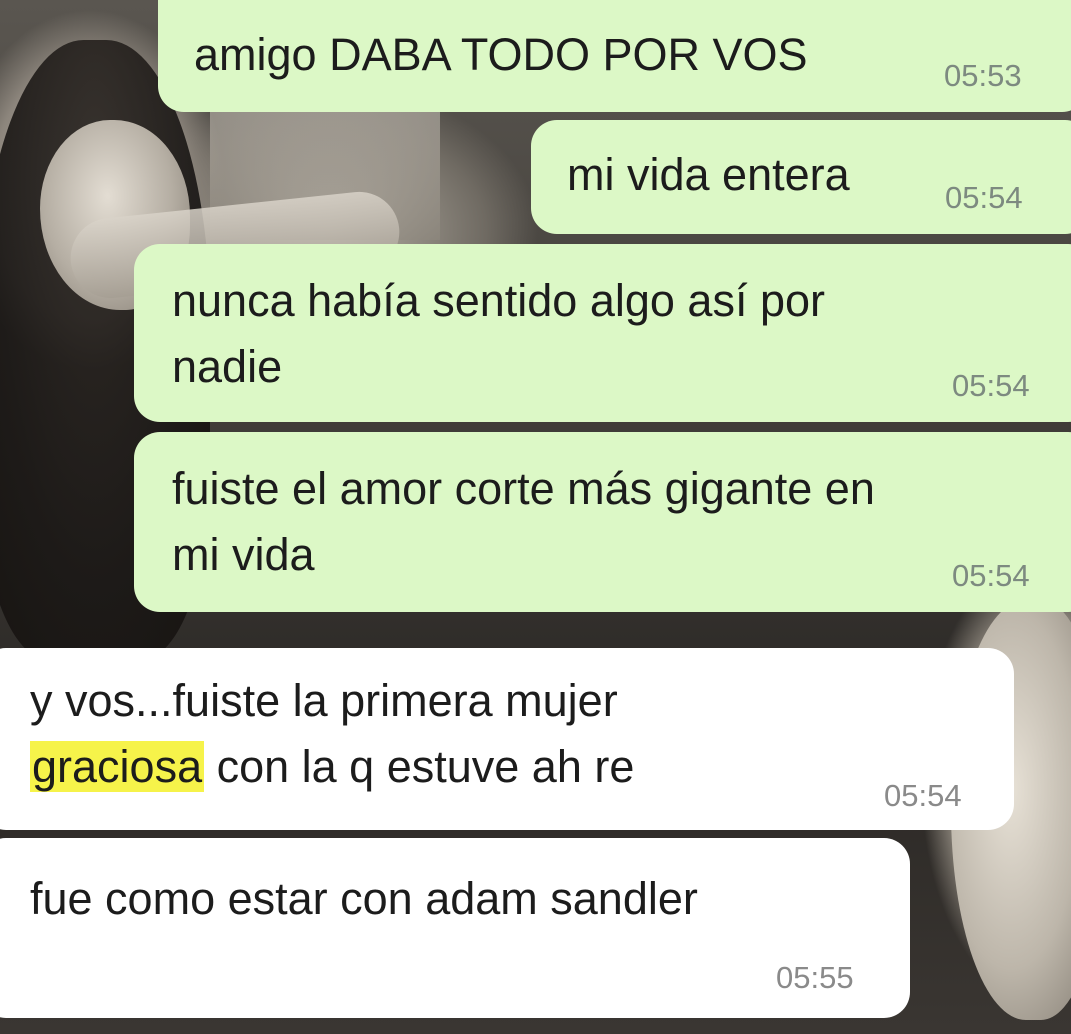  What do you see at coordinates (117, 766) in the screenshot?
I see `highlighted-word: graciosa` at bounding box center [117, 766].